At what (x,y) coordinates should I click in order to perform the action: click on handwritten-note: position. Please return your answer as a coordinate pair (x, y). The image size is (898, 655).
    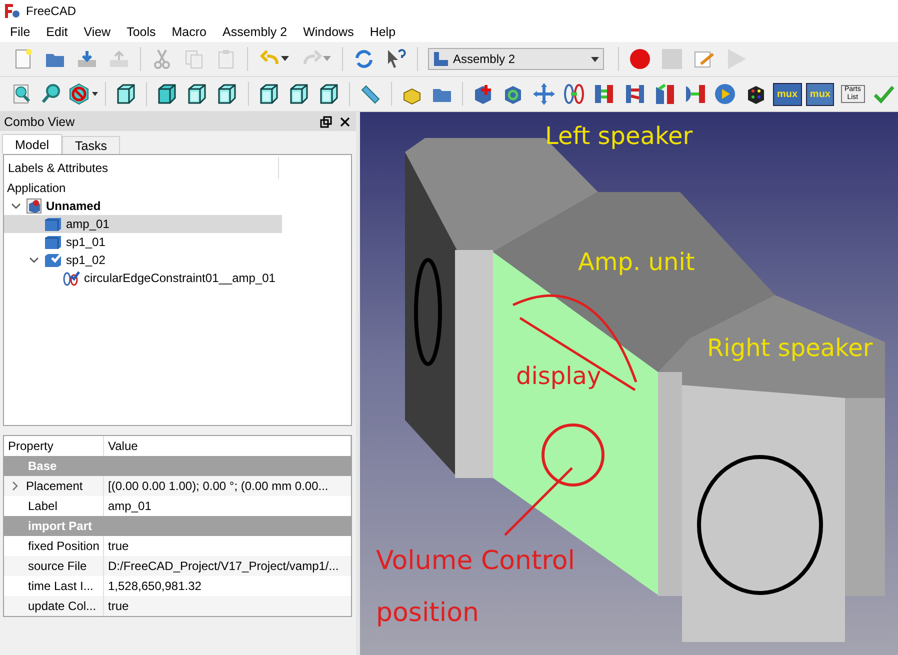
    Looking at the image, I should click on (427, 613).